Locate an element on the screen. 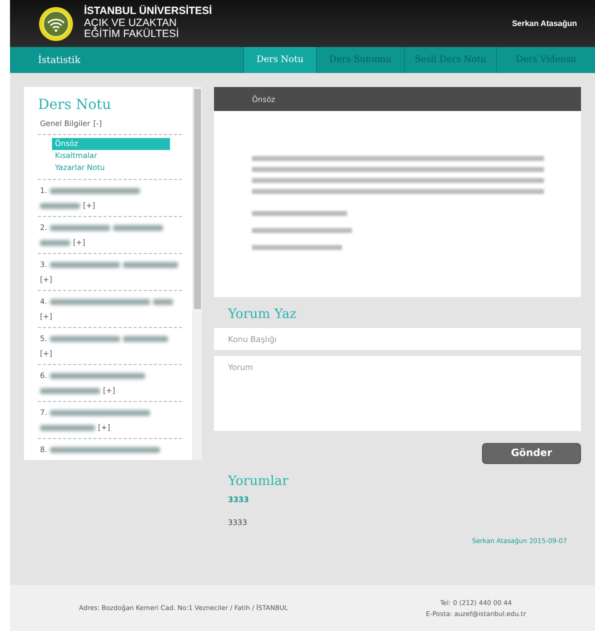 This screenshot has width=595, height=631. user-name: Serkan Atasağun is located at coordinates (544, 23).